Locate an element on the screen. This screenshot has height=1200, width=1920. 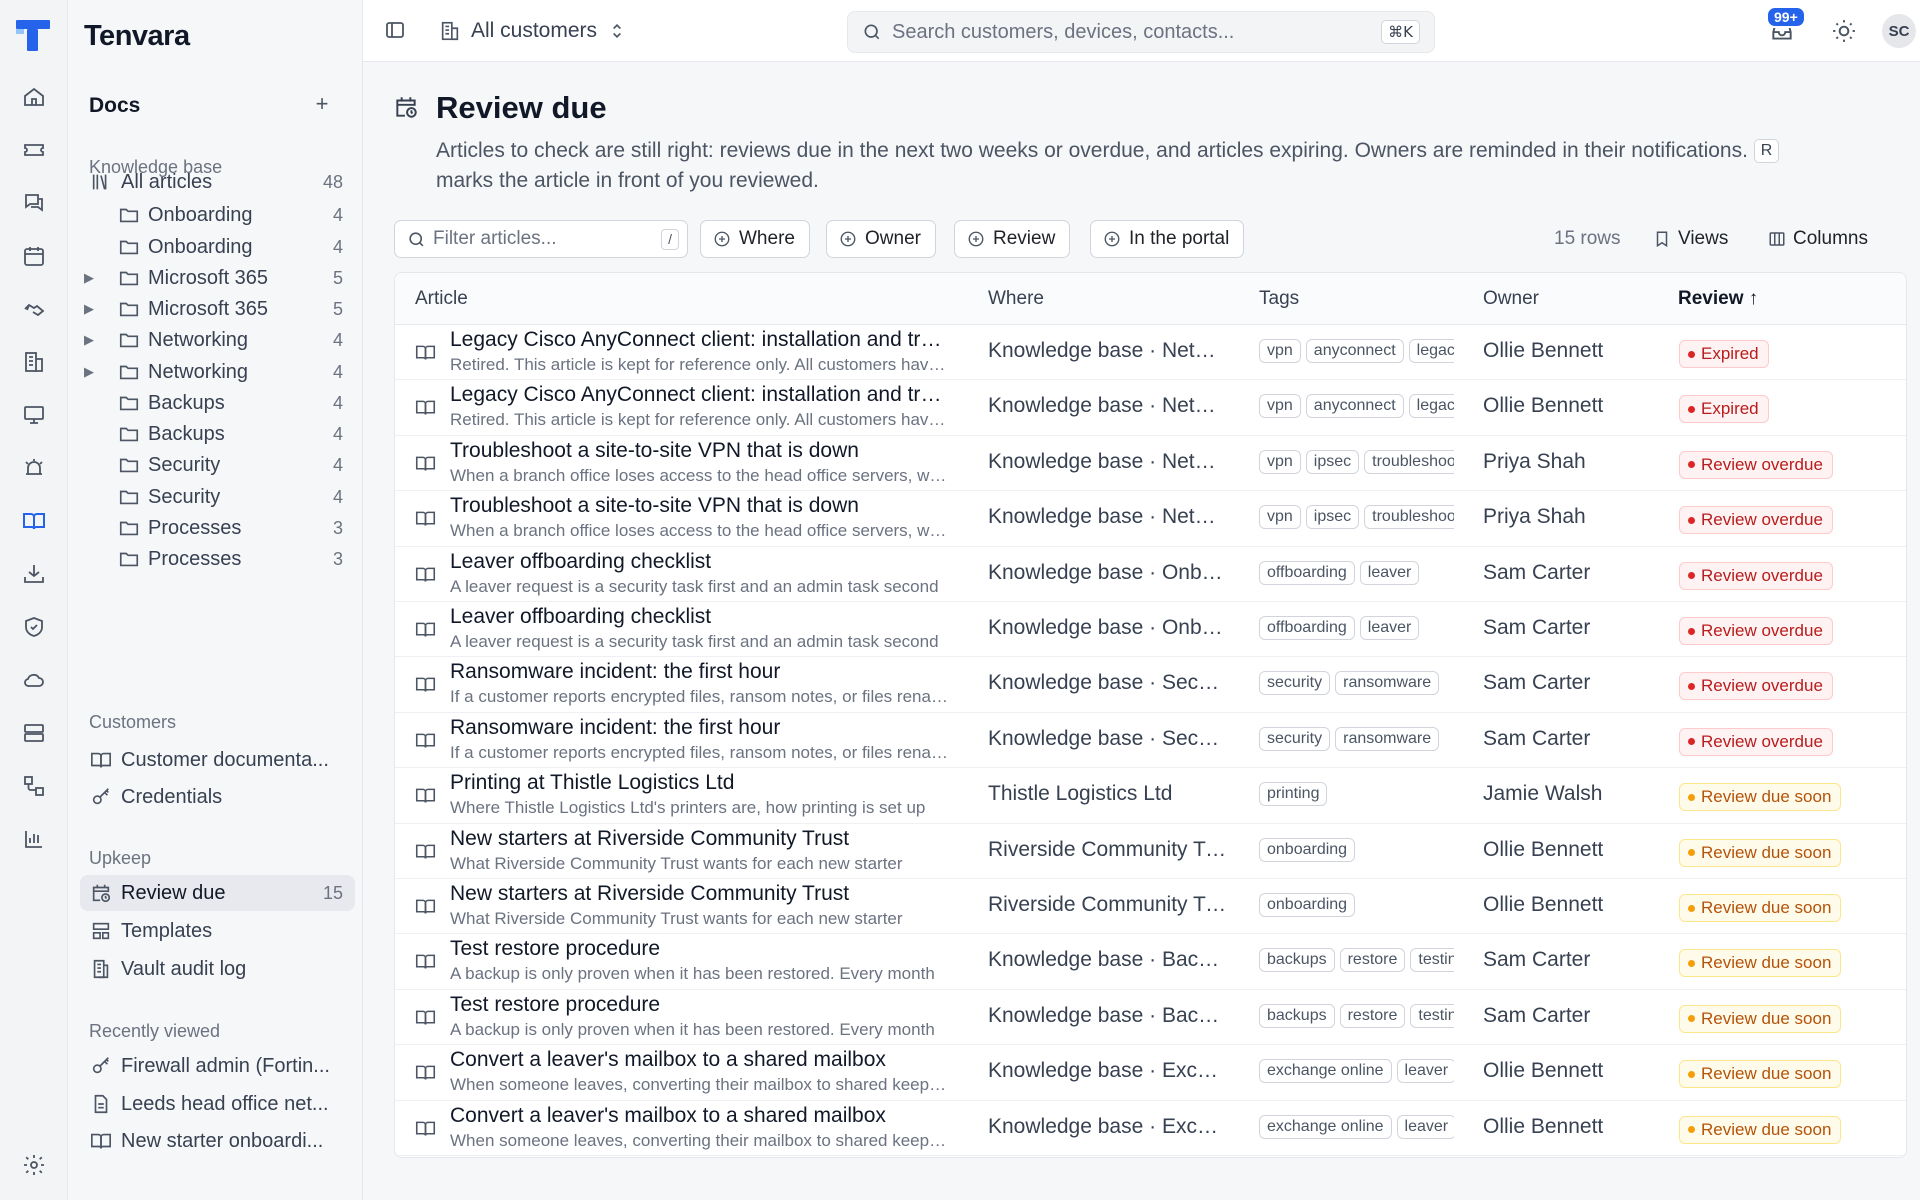
monitor-icon is located at coordinates (34, 415).